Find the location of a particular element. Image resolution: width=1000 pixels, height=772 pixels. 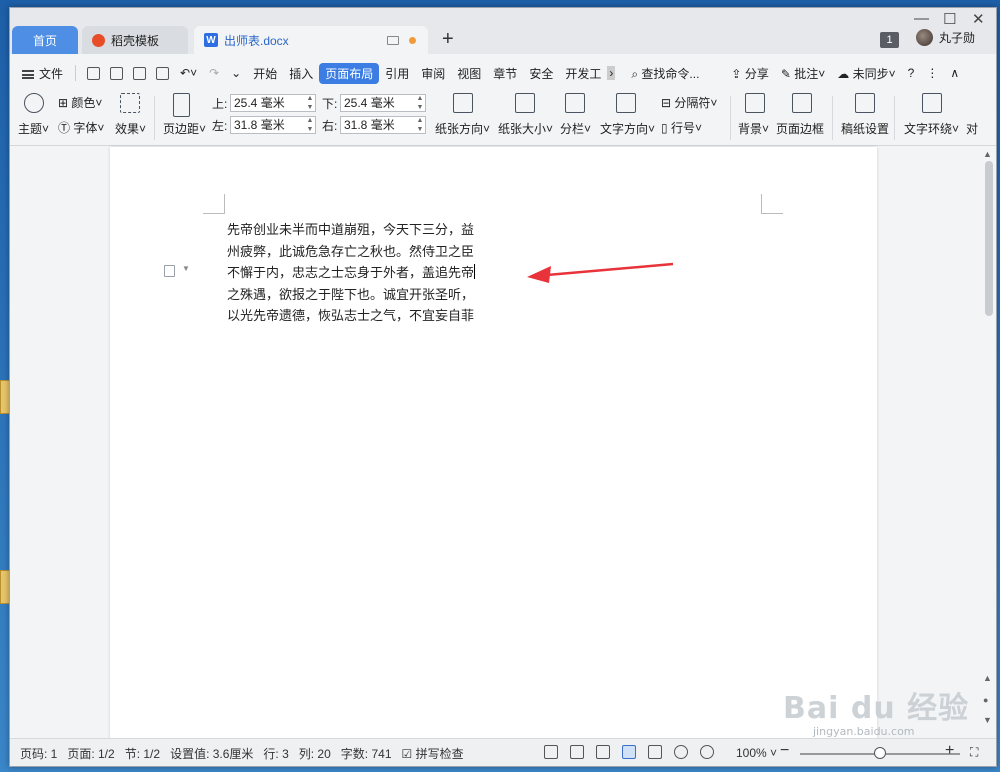

text-direction-icon is located at coordinates (626, 103).